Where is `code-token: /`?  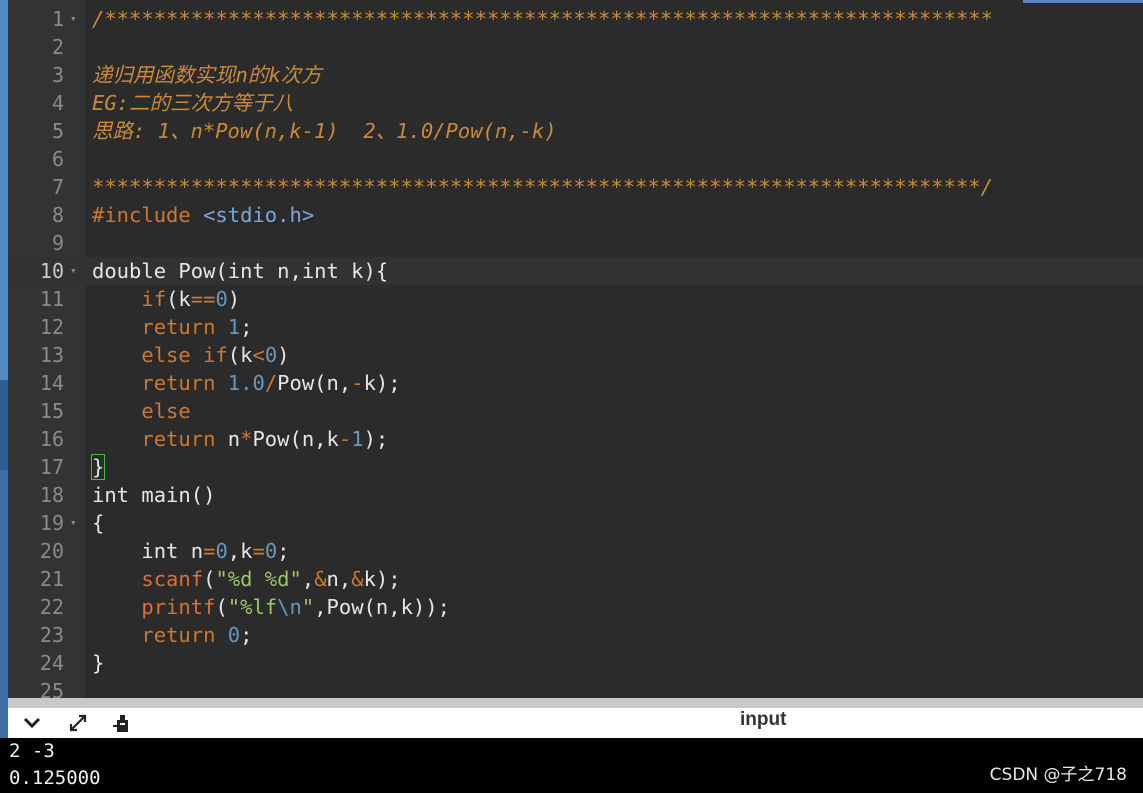 code-token: / is located at coordinates (271, 383).